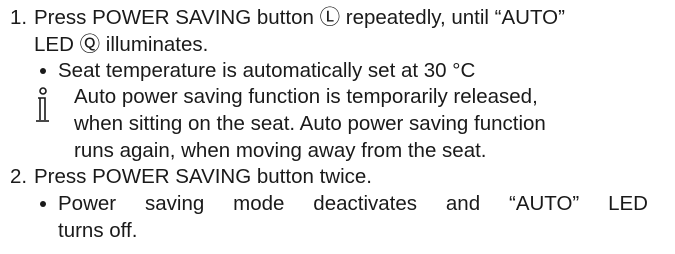  What do you see at coordinates (121, 44) in the screenshot?
I see `step-text-line: LED Ⓠ illuminates.` at bounding box center [121, 44].